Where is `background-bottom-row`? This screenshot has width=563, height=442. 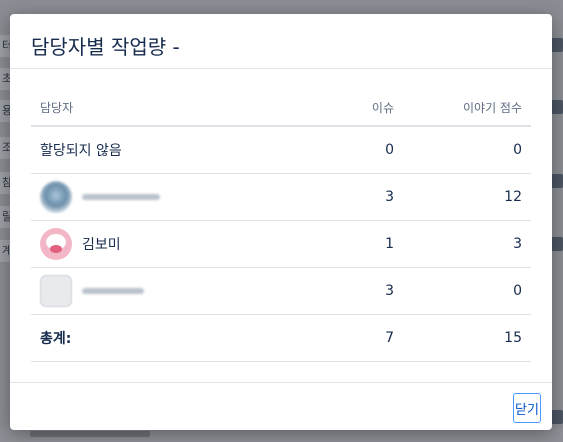 background-bottom-row is located at coordinates (281, 435).